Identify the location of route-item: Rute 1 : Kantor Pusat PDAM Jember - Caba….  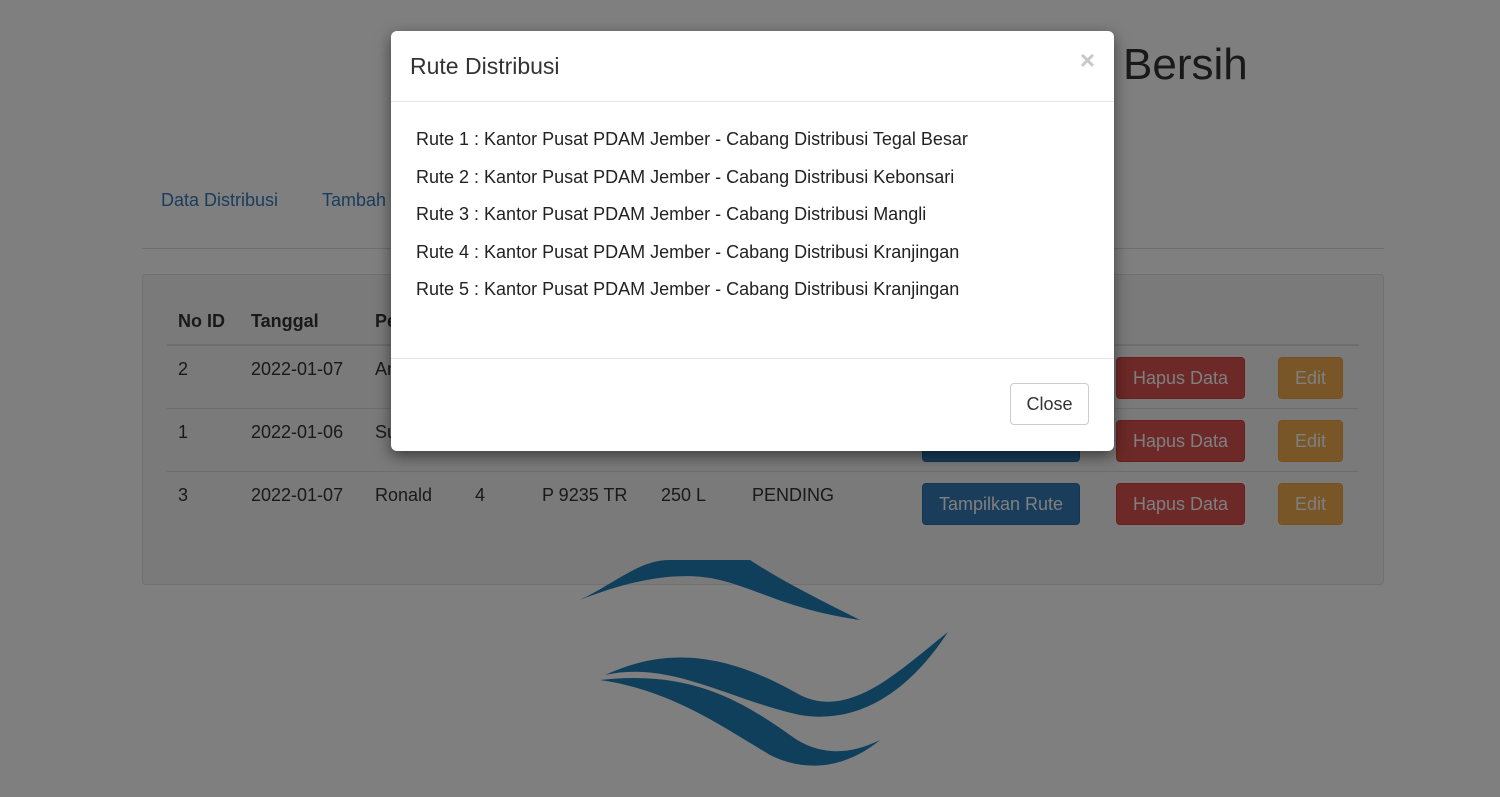
(692, 139).